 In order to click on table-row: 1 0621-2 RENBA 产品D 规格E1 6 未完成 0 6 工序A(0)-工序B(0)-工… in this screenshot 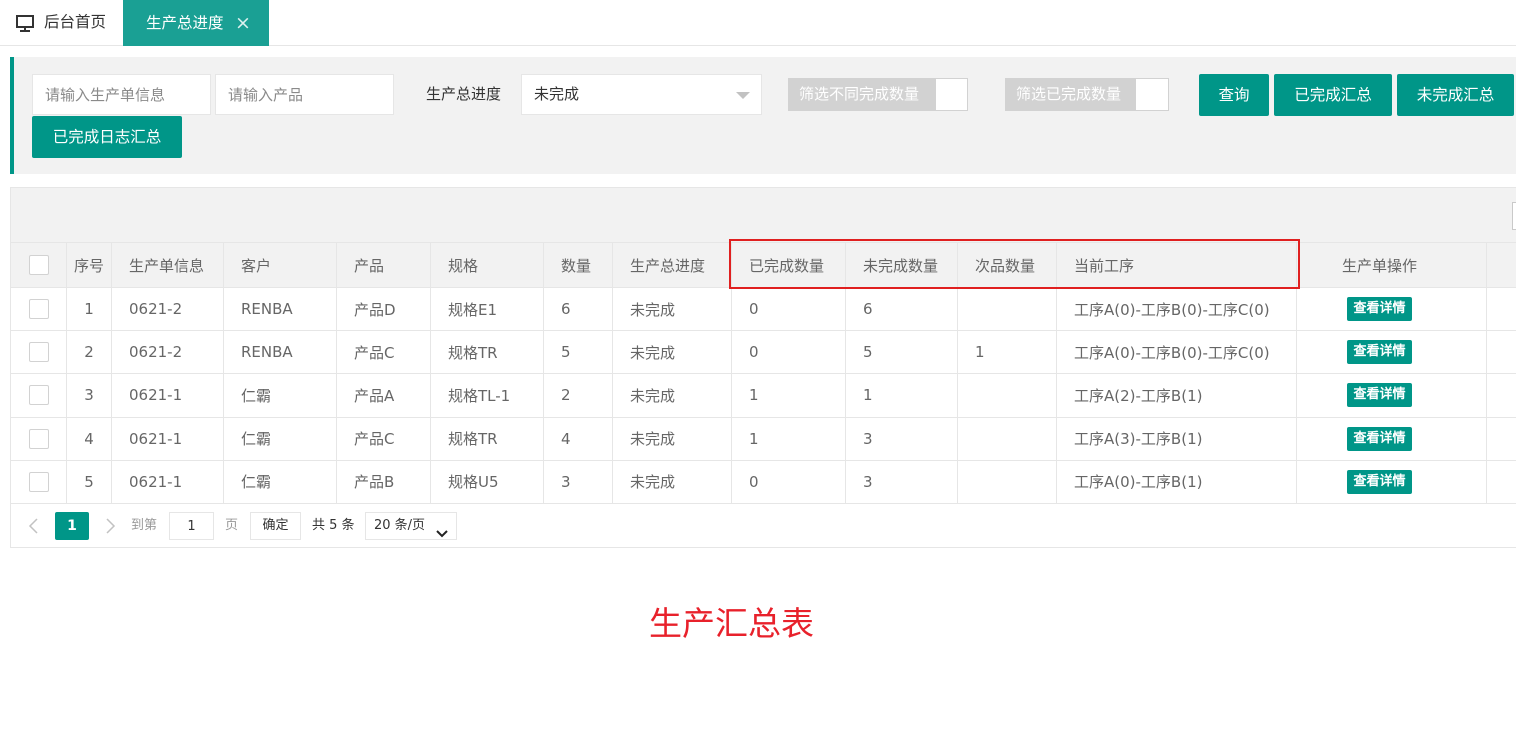, I will do `click(763, 309)`.